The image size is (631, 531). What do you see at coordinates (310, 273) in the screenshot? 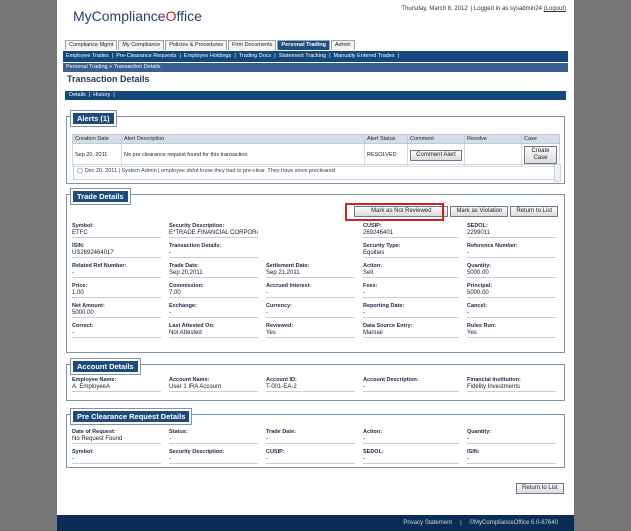
I see `field-value: Sep 21,2011` at bounding box center [310, 273].